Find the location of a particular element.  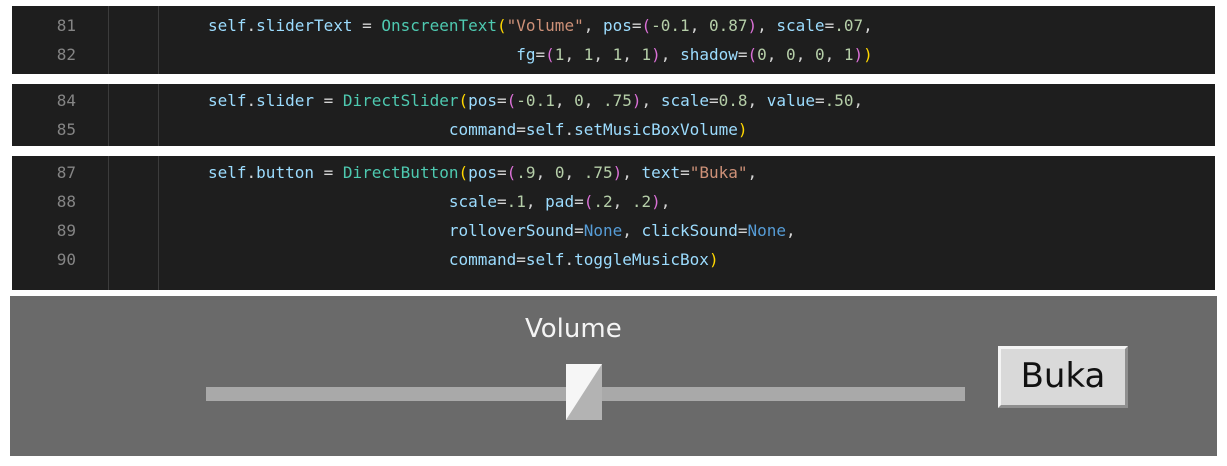

line-number: 85 is located at coordinates (66, 129).